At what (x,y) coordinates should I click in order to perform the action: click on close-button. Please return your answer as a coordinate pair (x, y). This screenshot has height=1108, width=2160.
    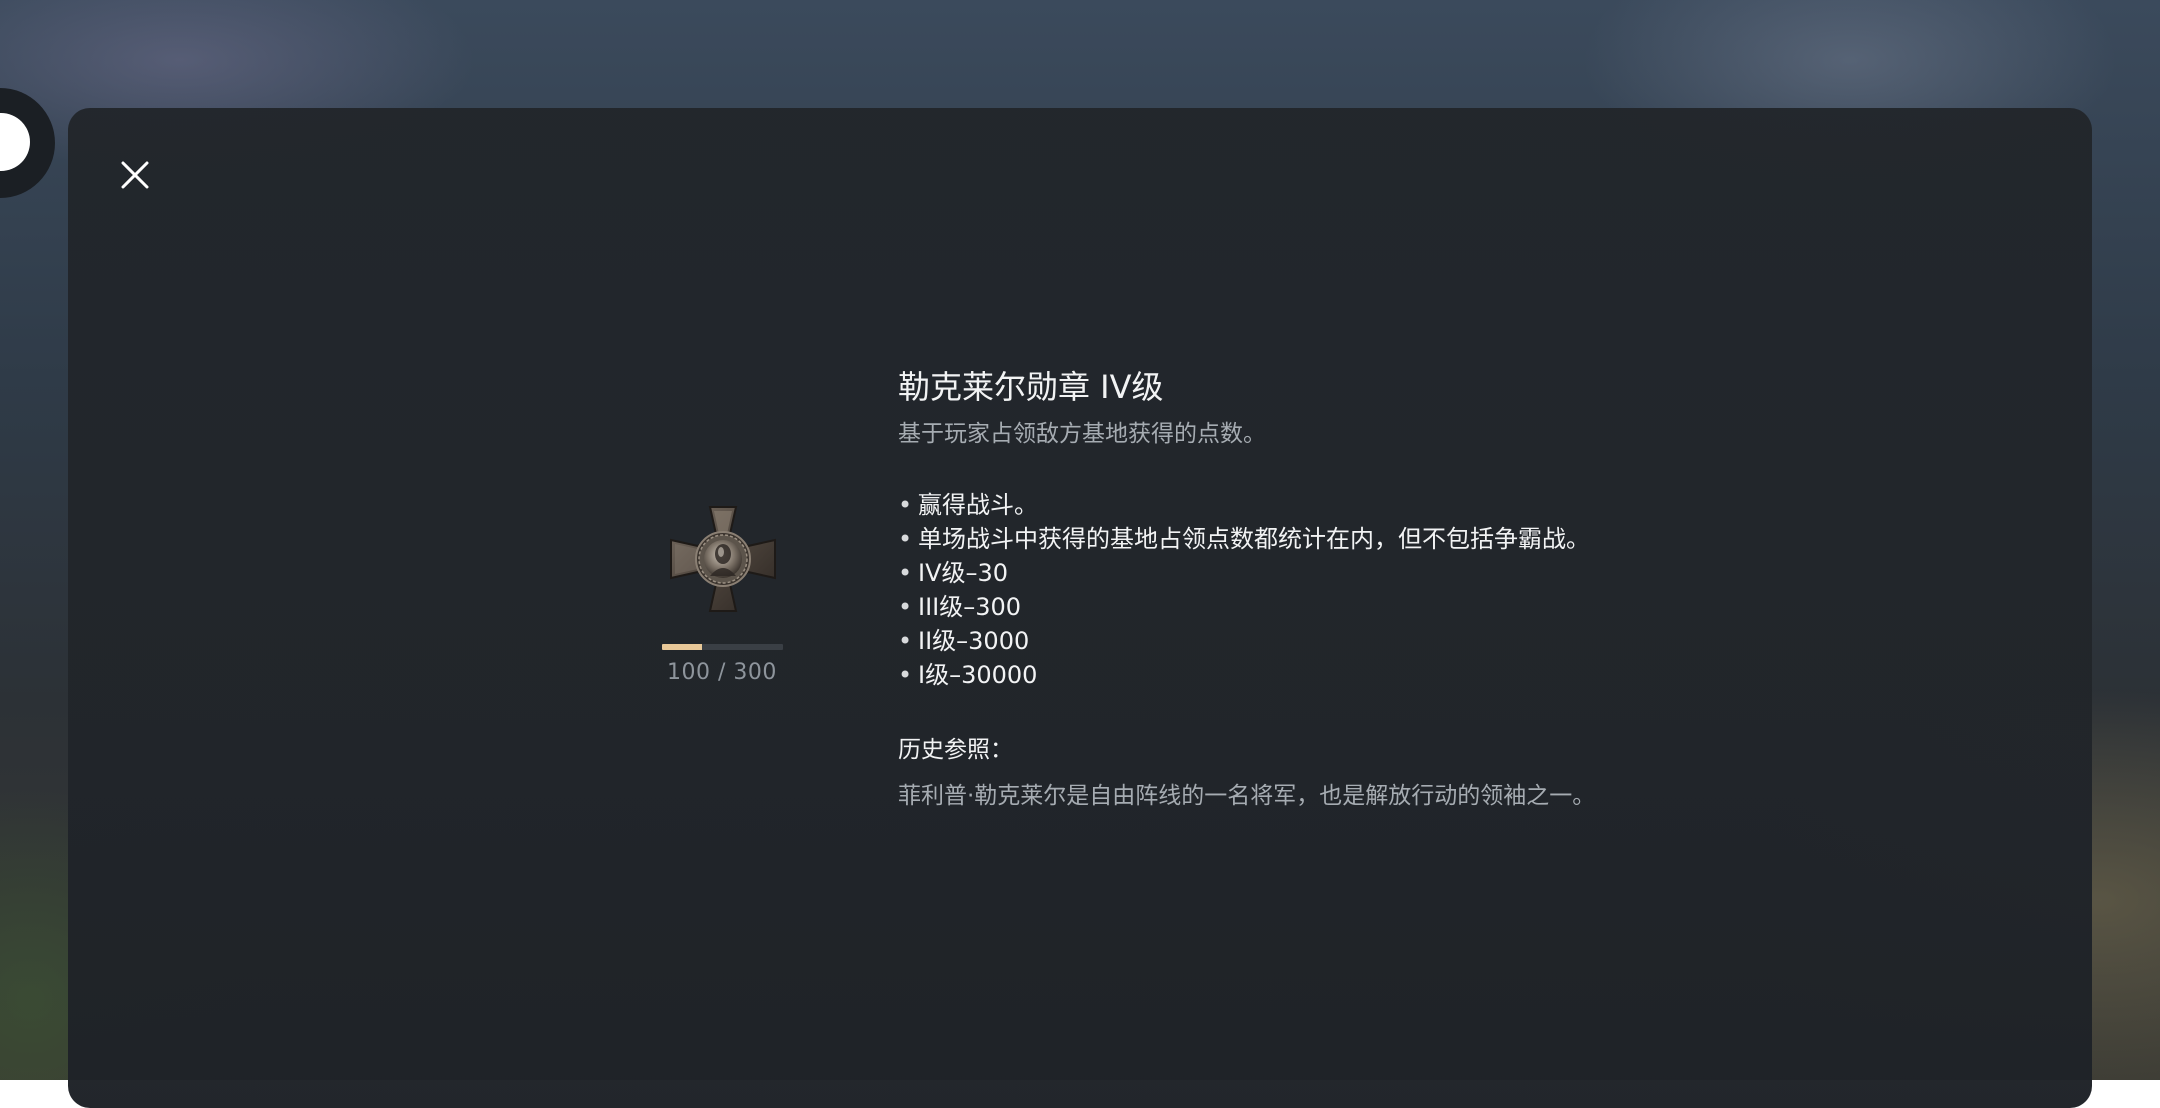
    Looking at the image, I should click on (135, 175).